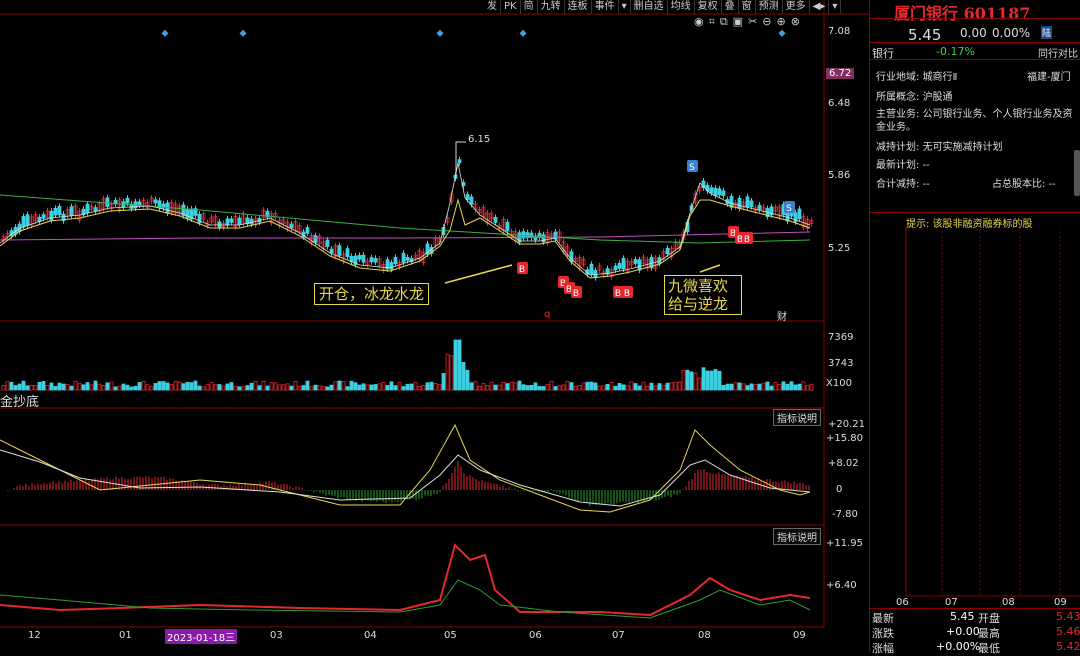 This screenshot has height=656, width=1080. What do you see at coordinates (1049, 77) in the screenshot?
I see `region: 福建-厦门` at bounding box center [1049, 77].